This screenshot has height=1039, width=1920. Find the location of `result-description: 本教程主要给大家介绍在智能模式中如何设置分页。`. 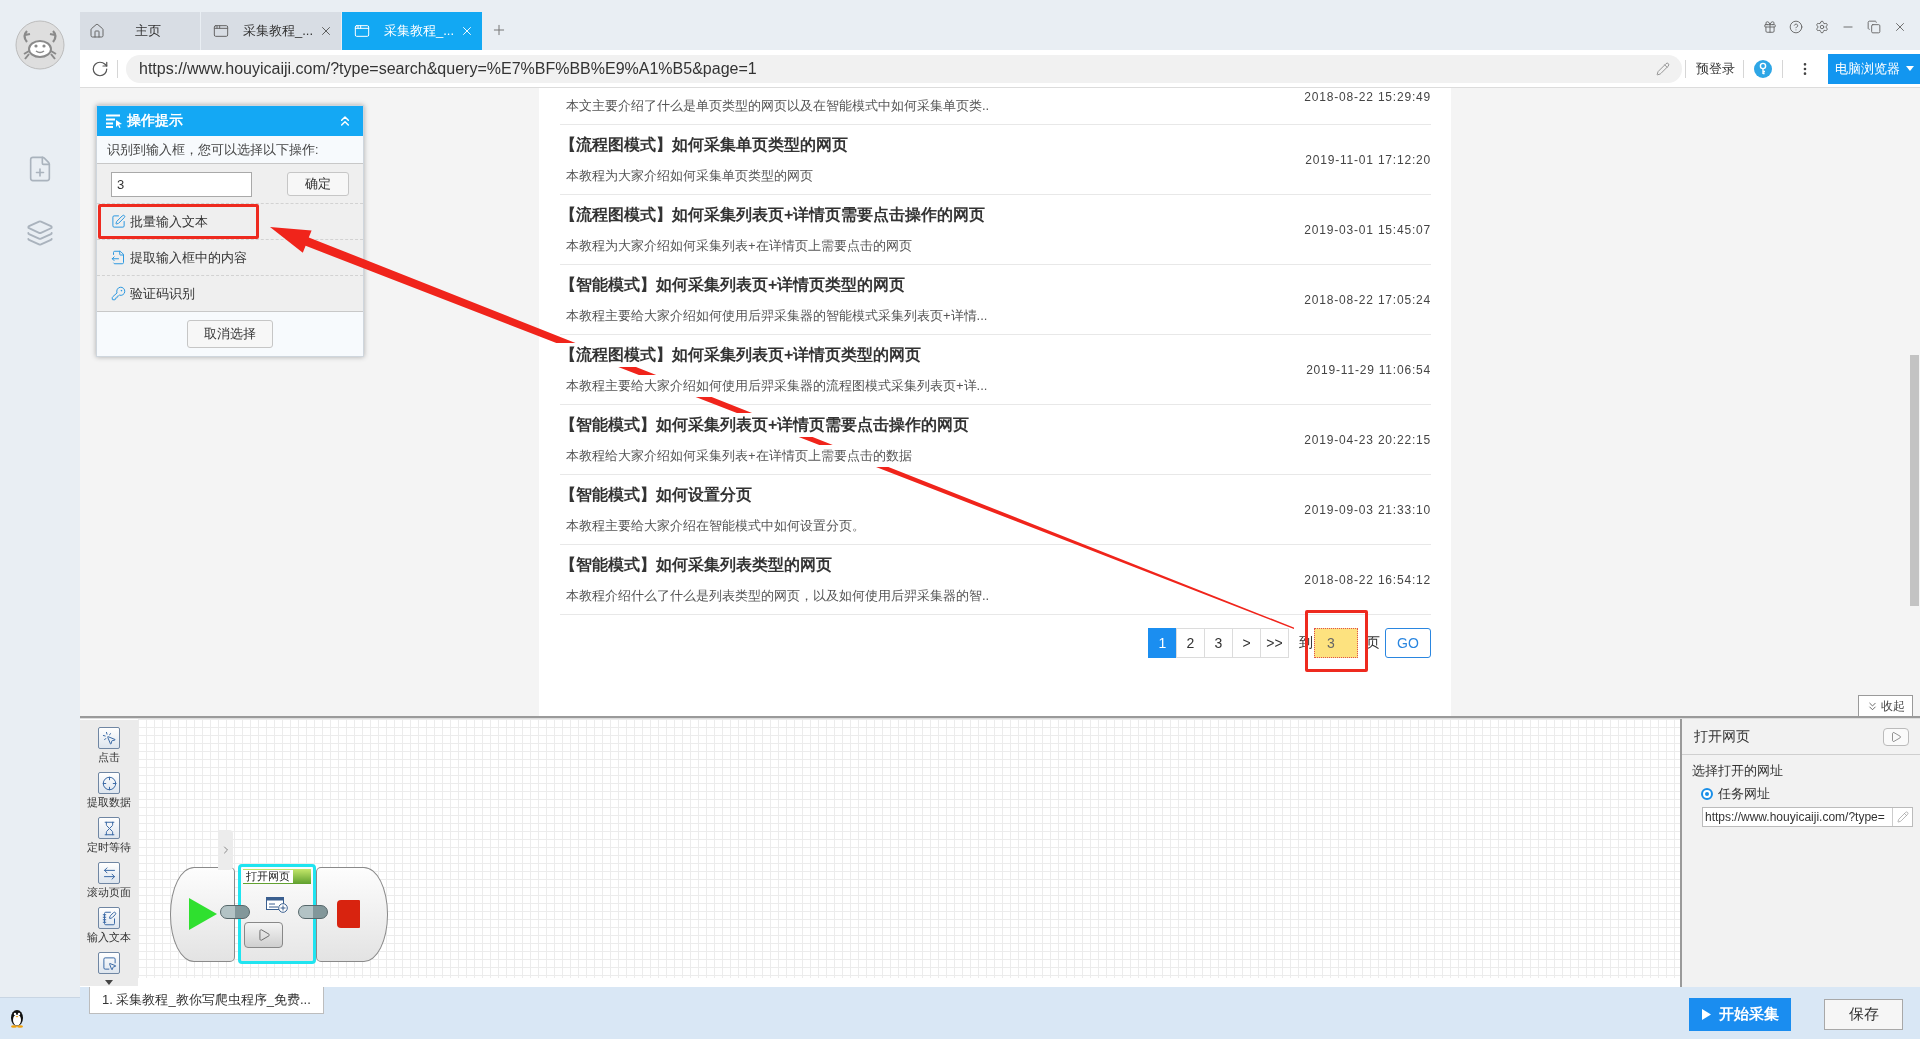

result-description: 本教程主要给大家介绍在智能模式中如何设置分页。 is located at coordinates (715, 526).